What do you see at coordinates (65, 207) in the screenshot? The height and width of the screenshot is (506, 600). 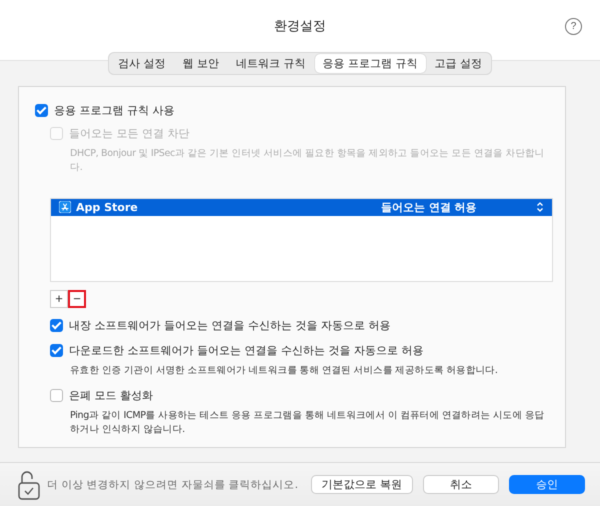 I see `app-store-icon` at bounding box center [65, 207].